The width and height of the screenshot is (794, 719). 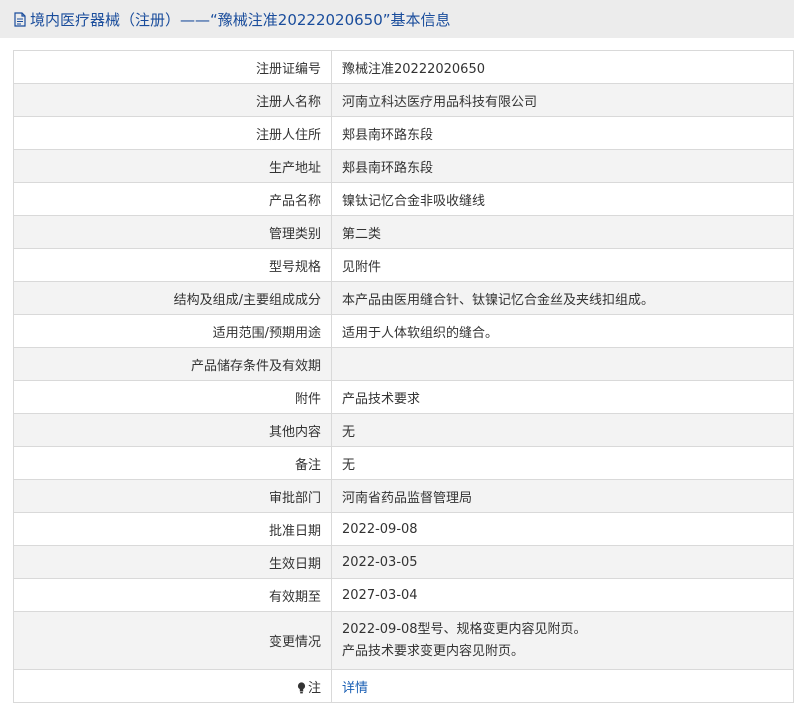 What do you see at coordinates (172, 686) in the screenshot?
I see `row-label-note: 注` at bounding box center [172, 686].